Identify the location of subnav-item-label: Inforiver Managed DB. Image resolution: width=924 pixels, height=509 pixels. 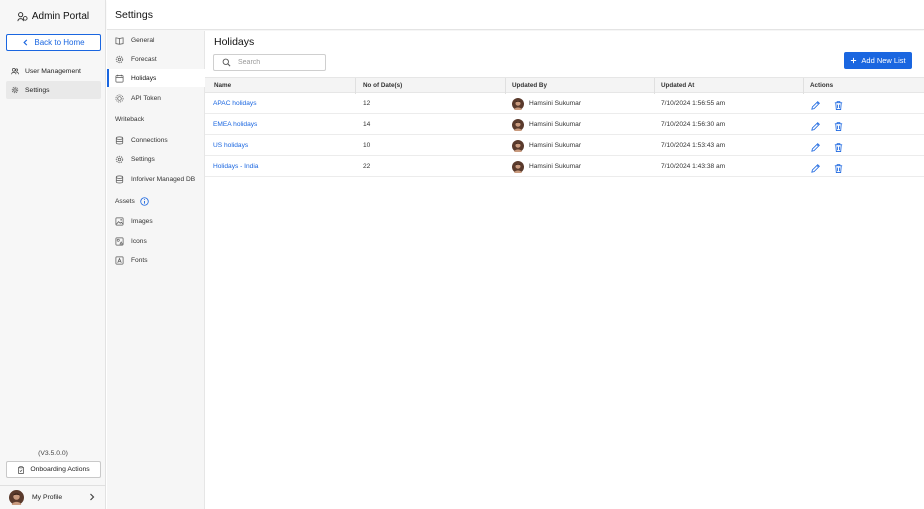
(163, 179).